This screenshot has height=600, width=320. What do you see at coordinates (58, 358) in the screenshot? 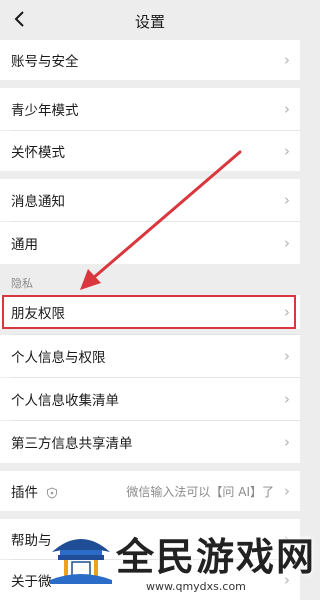
I see `item-label: 个人信息与权限` at bounding box center [58, 358].